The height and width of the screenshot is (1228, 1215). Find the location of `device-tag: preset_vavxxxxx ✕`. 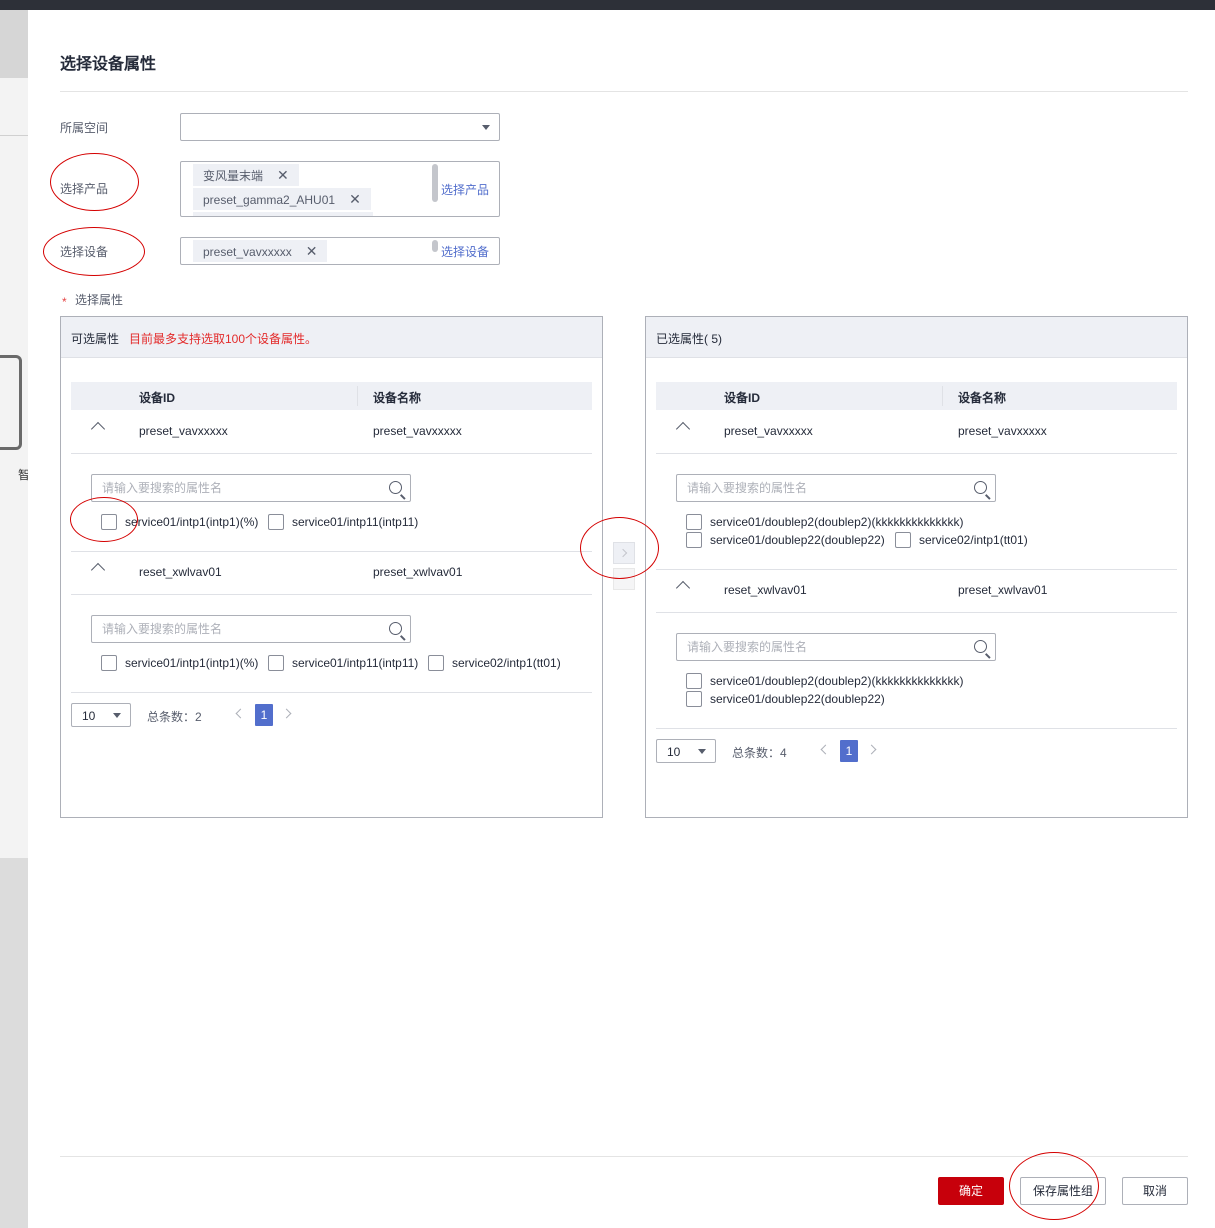

device-tag: preset_vavxxxxx ✕ is located at coordinates (260, 251).